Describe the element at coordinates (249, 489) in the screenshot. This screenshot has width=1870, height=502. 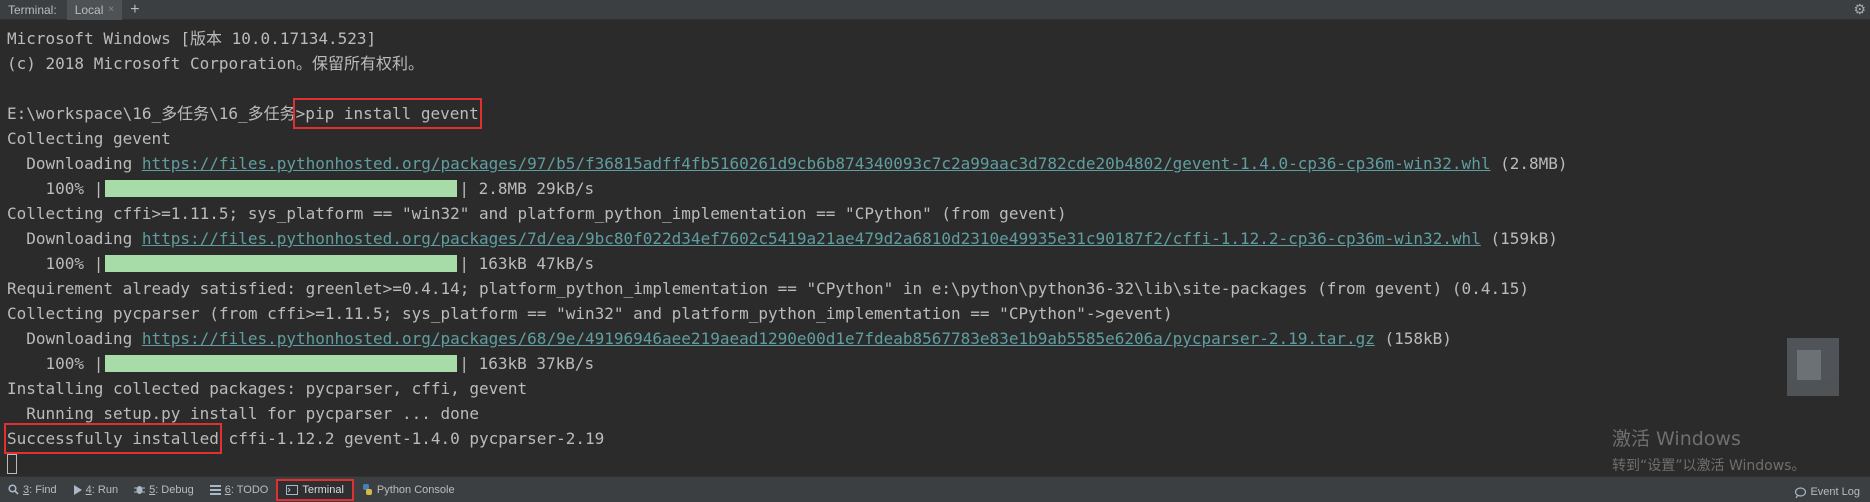
I see `todo-label: : TODO` at that location.